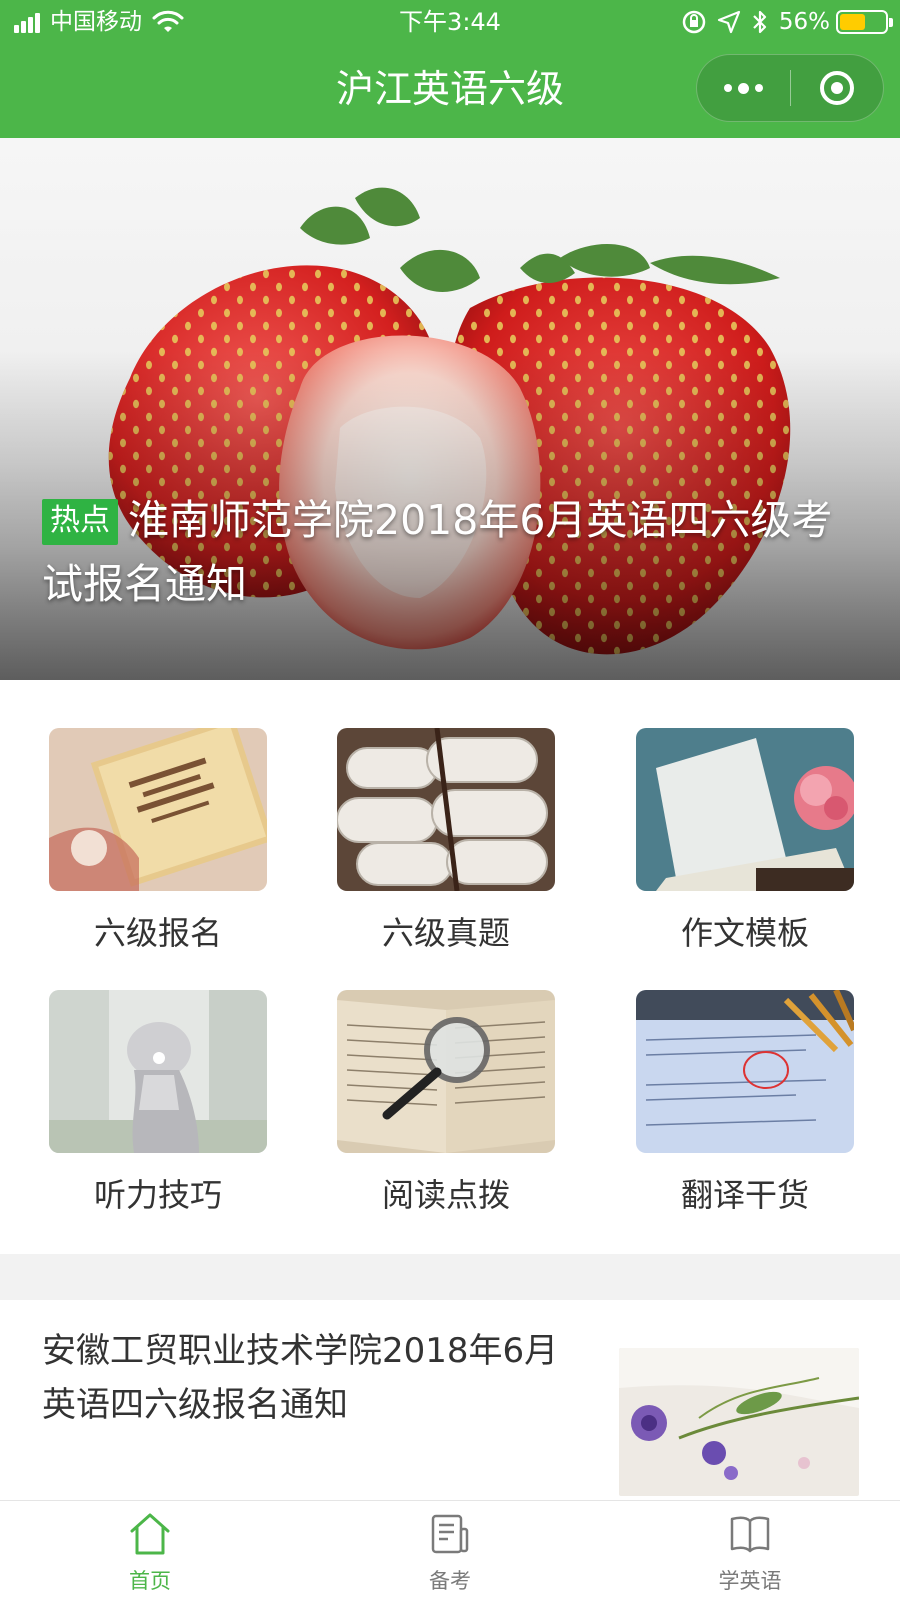  I want to click on tab-bar: 首页 备考 学英语, so click(450, 1550).